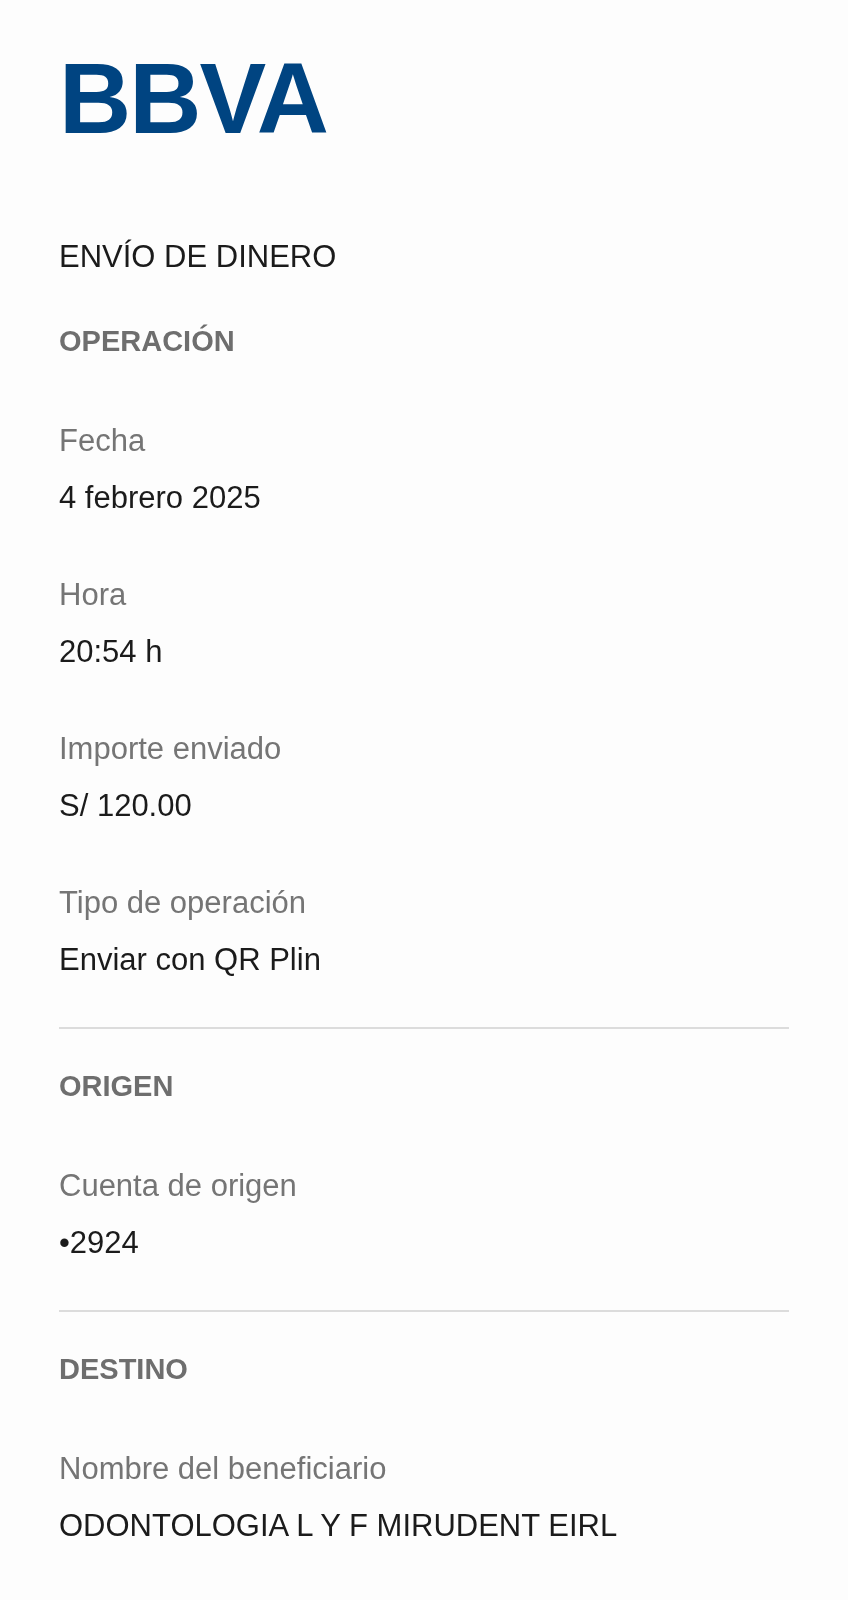  I want to click on section-heading: OPERACIÓN, so click(147, 341).